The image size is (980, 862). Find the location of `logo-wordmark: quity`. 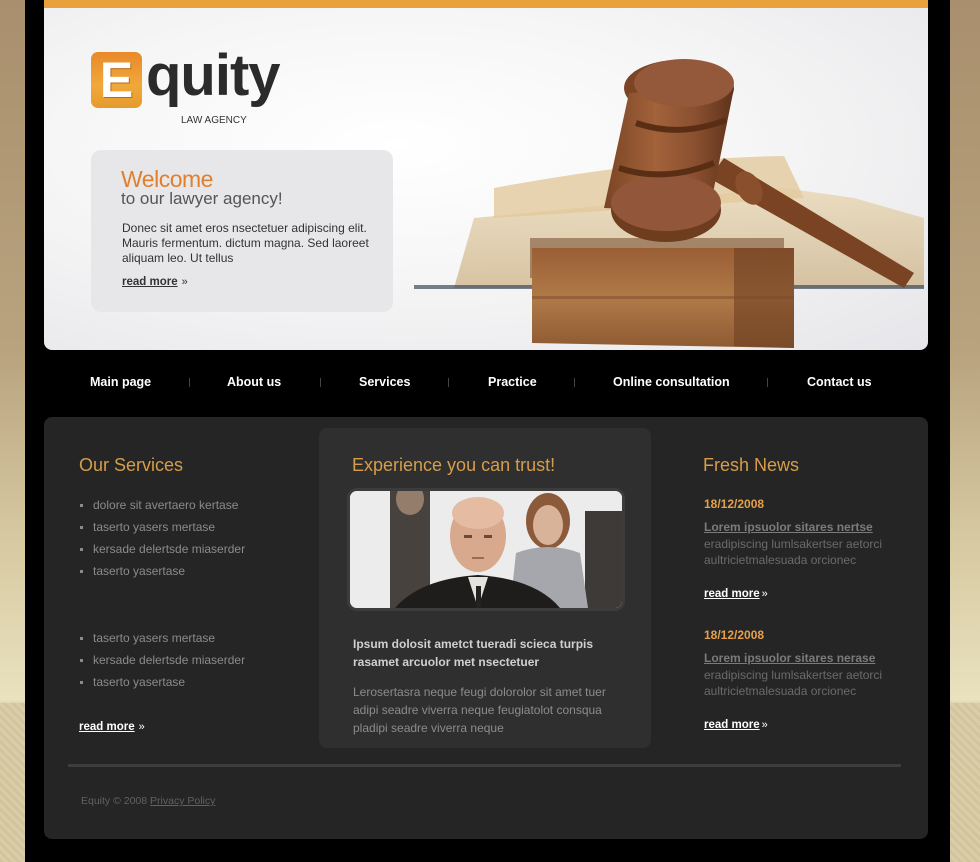

logo-wordmark: quity is located at coordinates (213, 75).